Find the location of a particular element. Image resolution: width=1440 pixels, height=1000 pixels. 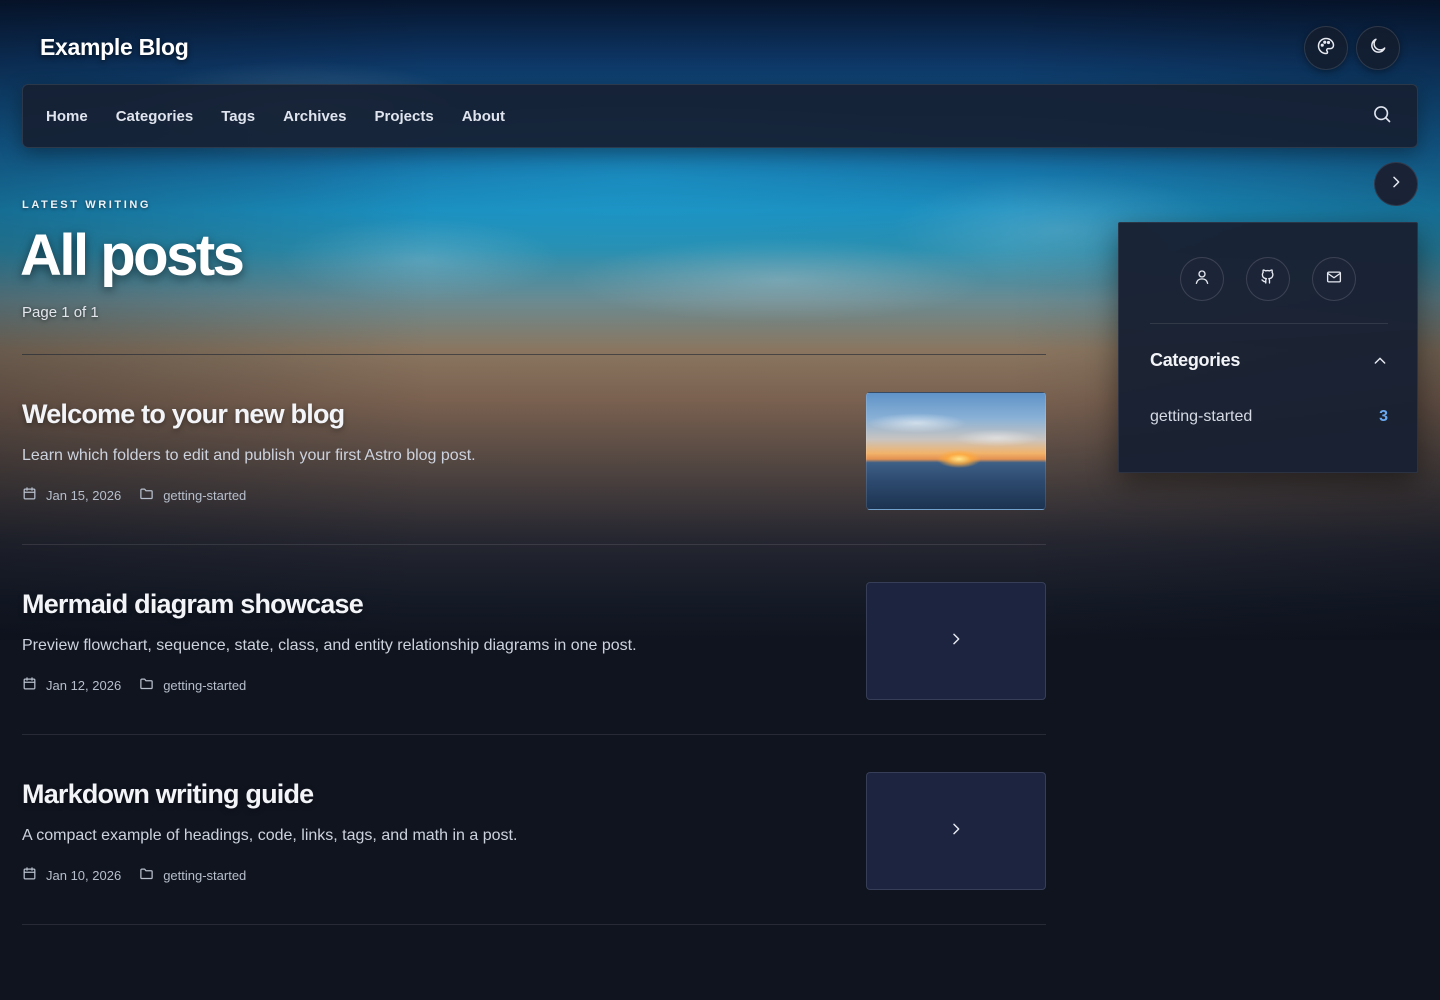

category-count: 3 is located at coordinates (1383, 416).